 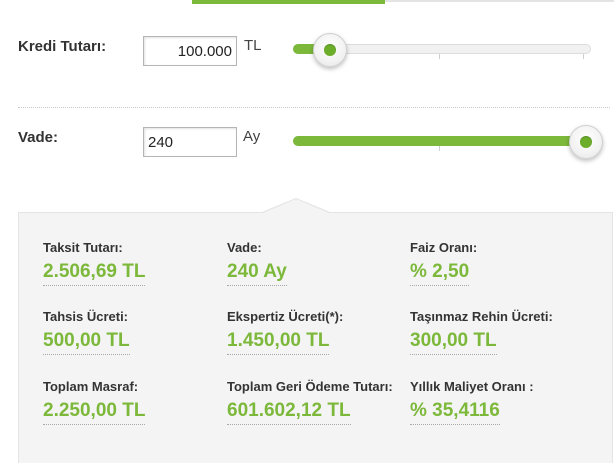 I want to click on tab-bar, so click(x=403, y=2).